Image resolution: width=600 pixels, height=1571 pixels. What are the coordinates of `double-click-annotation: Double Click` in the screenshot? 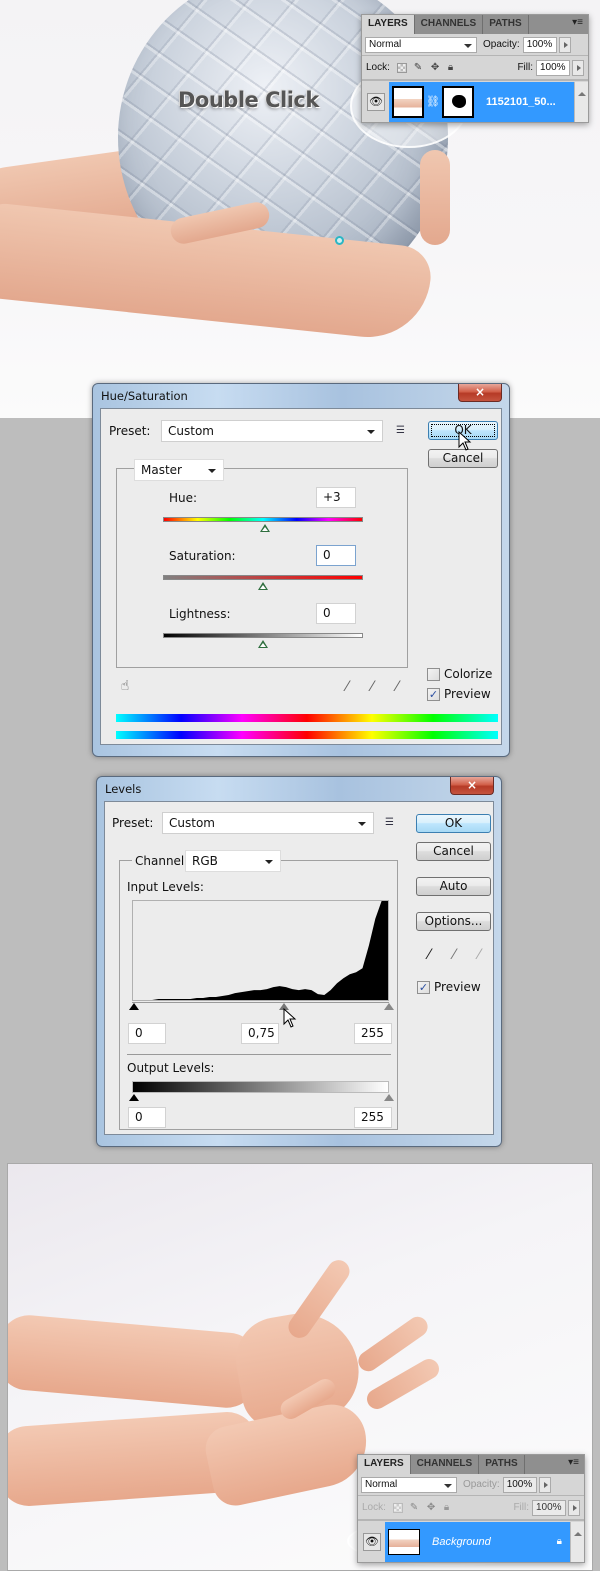 It's located at (248, 100).